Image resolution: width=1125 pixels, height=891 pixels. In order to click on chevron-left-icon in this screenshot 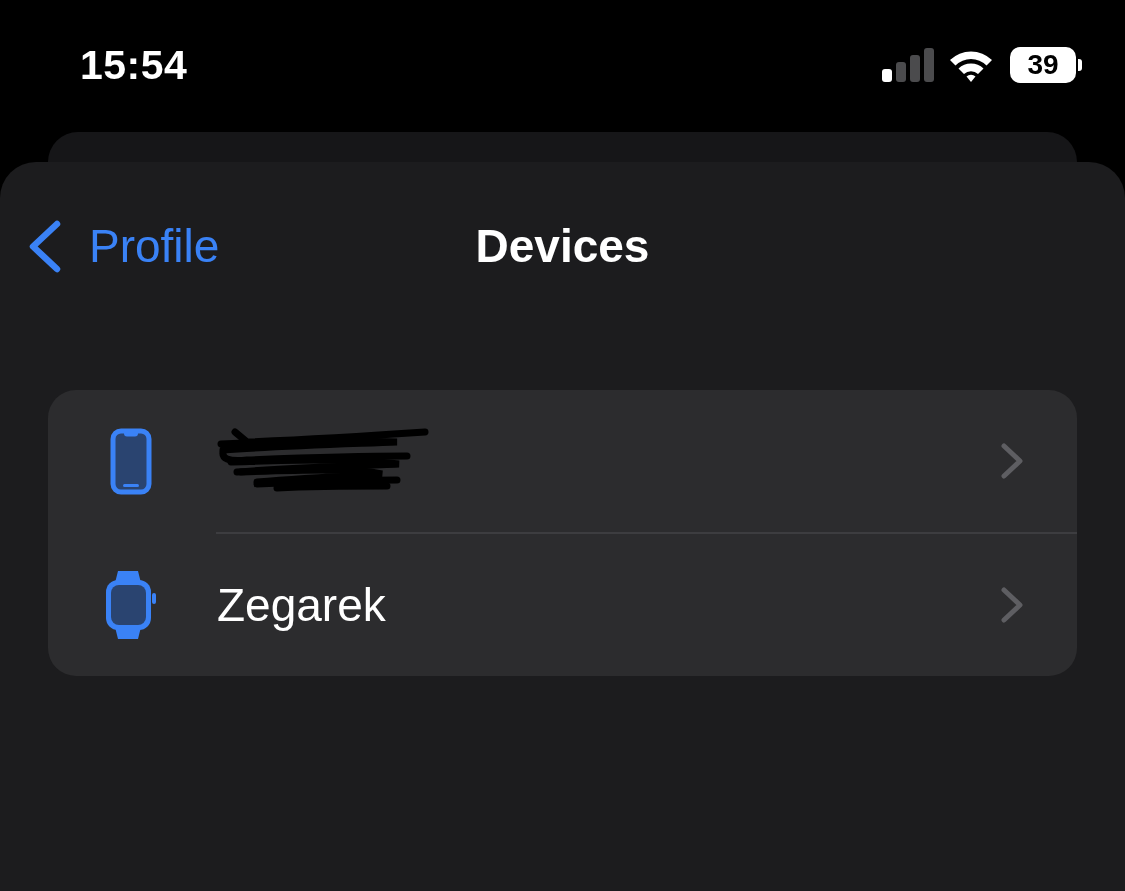, I will do `click(44, 246)`.